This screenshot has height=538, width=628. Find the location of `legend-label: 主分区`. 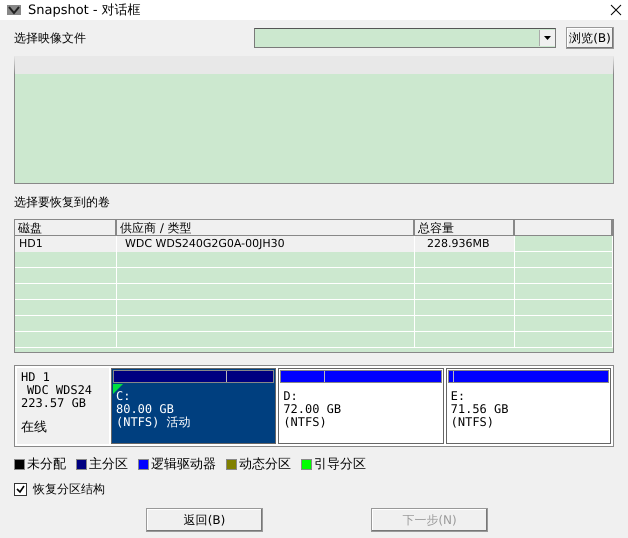

legend-label: 主分区 is located at coordinates (108, 464).